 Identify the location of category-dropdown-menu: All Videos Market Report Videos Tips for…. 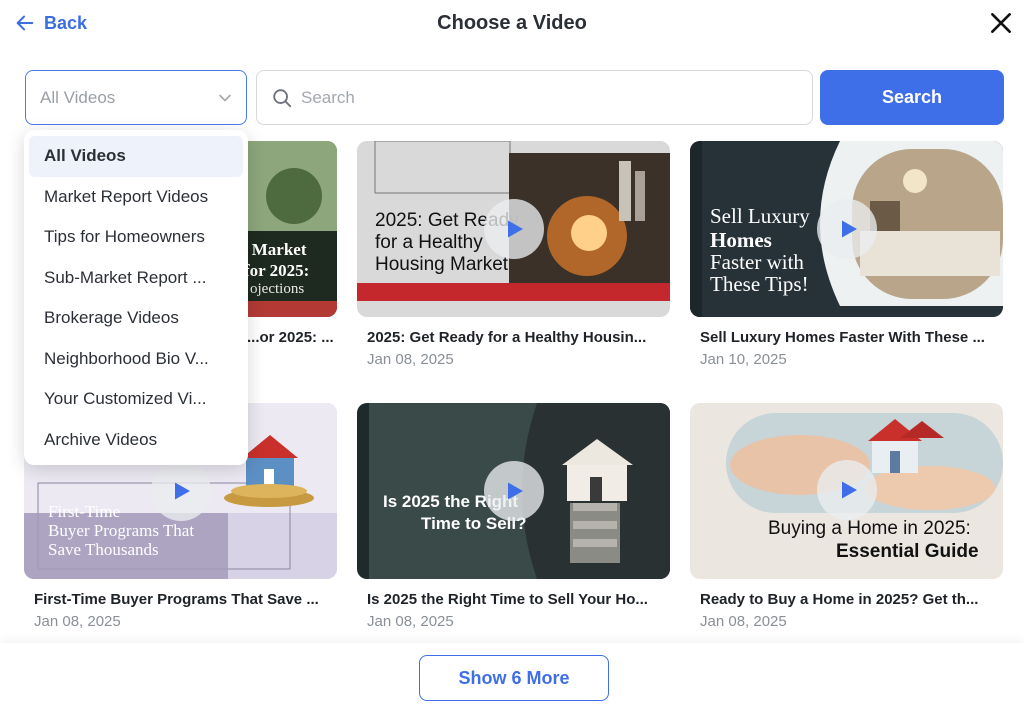
(136, 297).